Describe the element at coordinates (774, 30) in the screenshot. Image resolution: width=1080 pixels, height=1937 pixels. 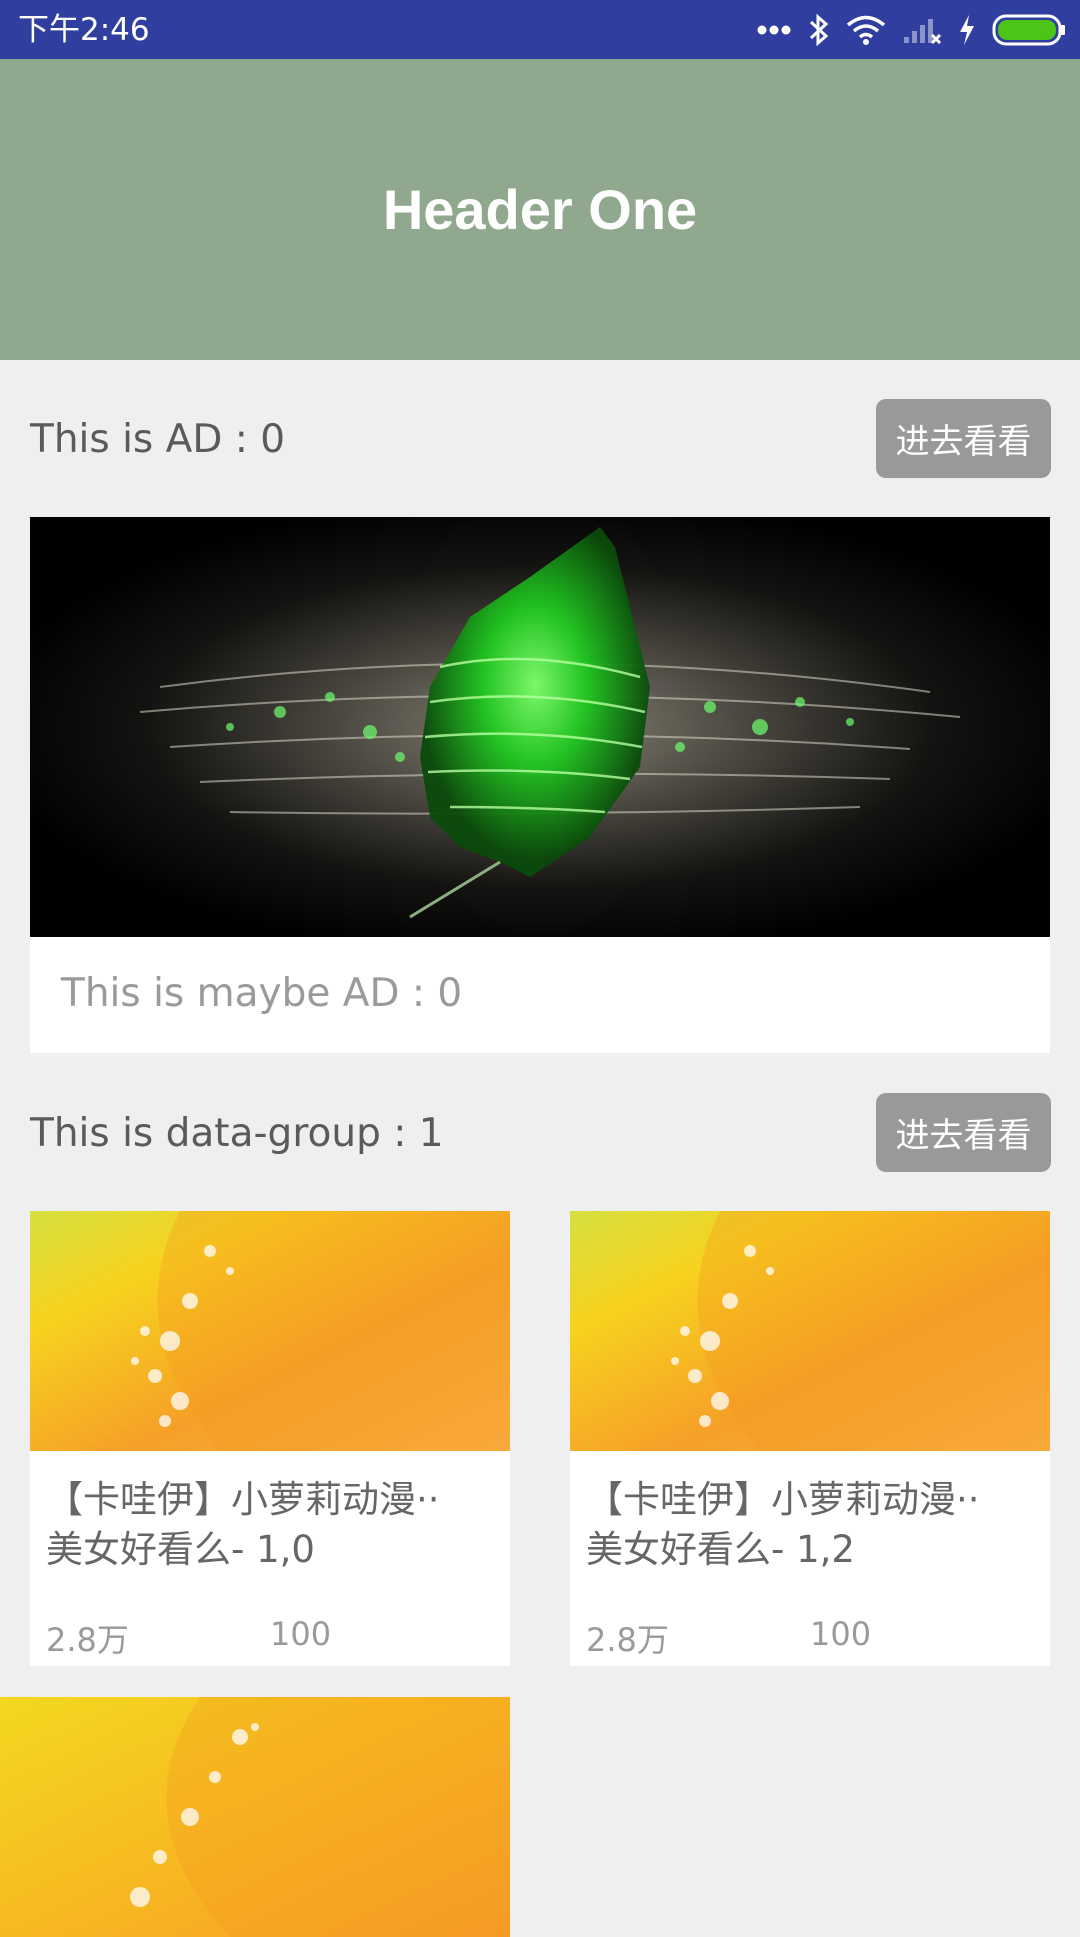
I see `more-dots-icon` at that location.